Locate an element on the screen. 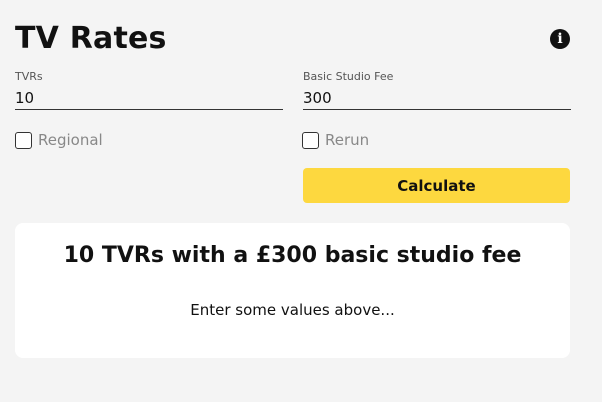 Image resolution: width=602 pixels, height=402 pixels. regional-checkbox-label: Regional is located at coordinates (70, 140).